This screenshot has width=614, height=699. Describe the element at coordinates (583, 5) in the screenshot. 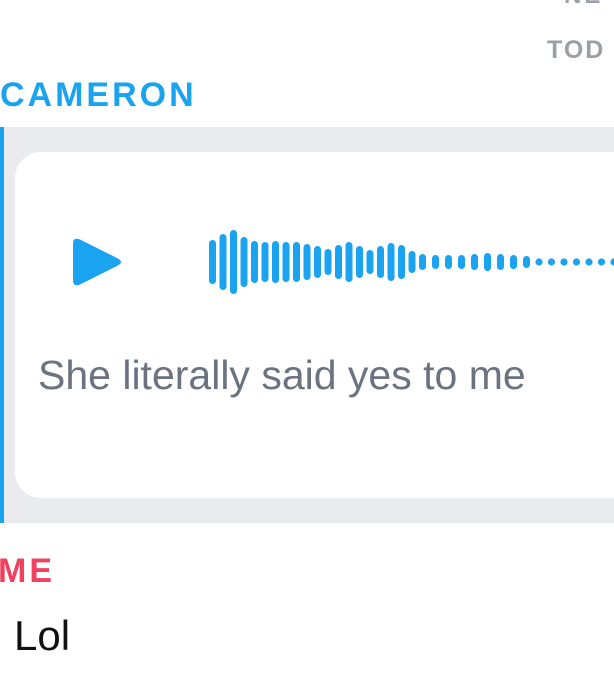

I see `new-messages-label: NE` at that location.